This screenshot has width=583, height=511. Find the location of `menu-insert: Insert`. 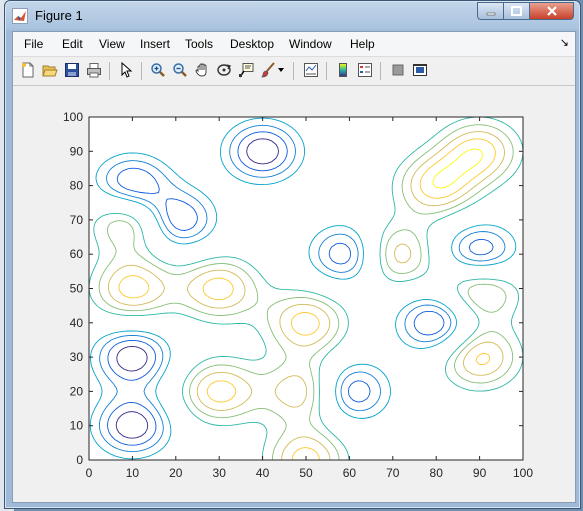

menu-insert: Insert is located at coordinates (155, 44).